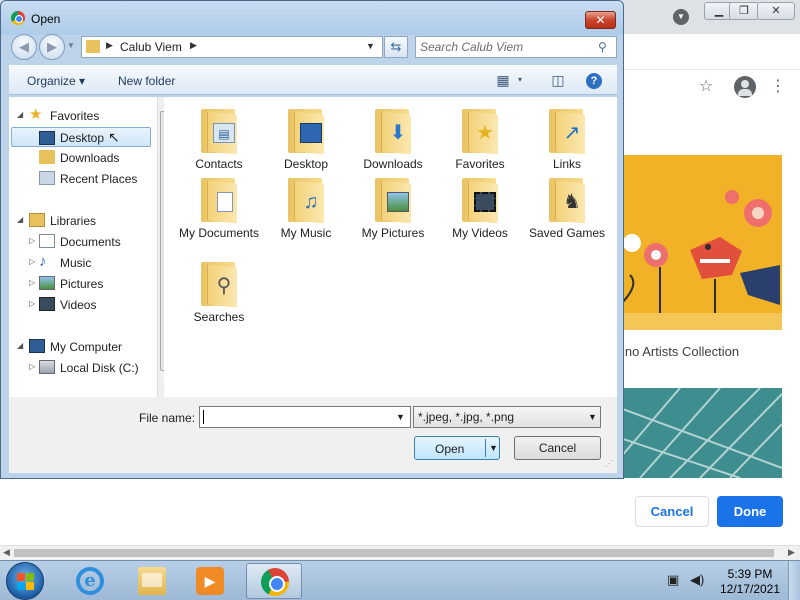 The height and width of the screenshot is (600, 800). Describe the element at coordinates (674, 580) in the screenshot. I see `network-icon: ▣` at that location.